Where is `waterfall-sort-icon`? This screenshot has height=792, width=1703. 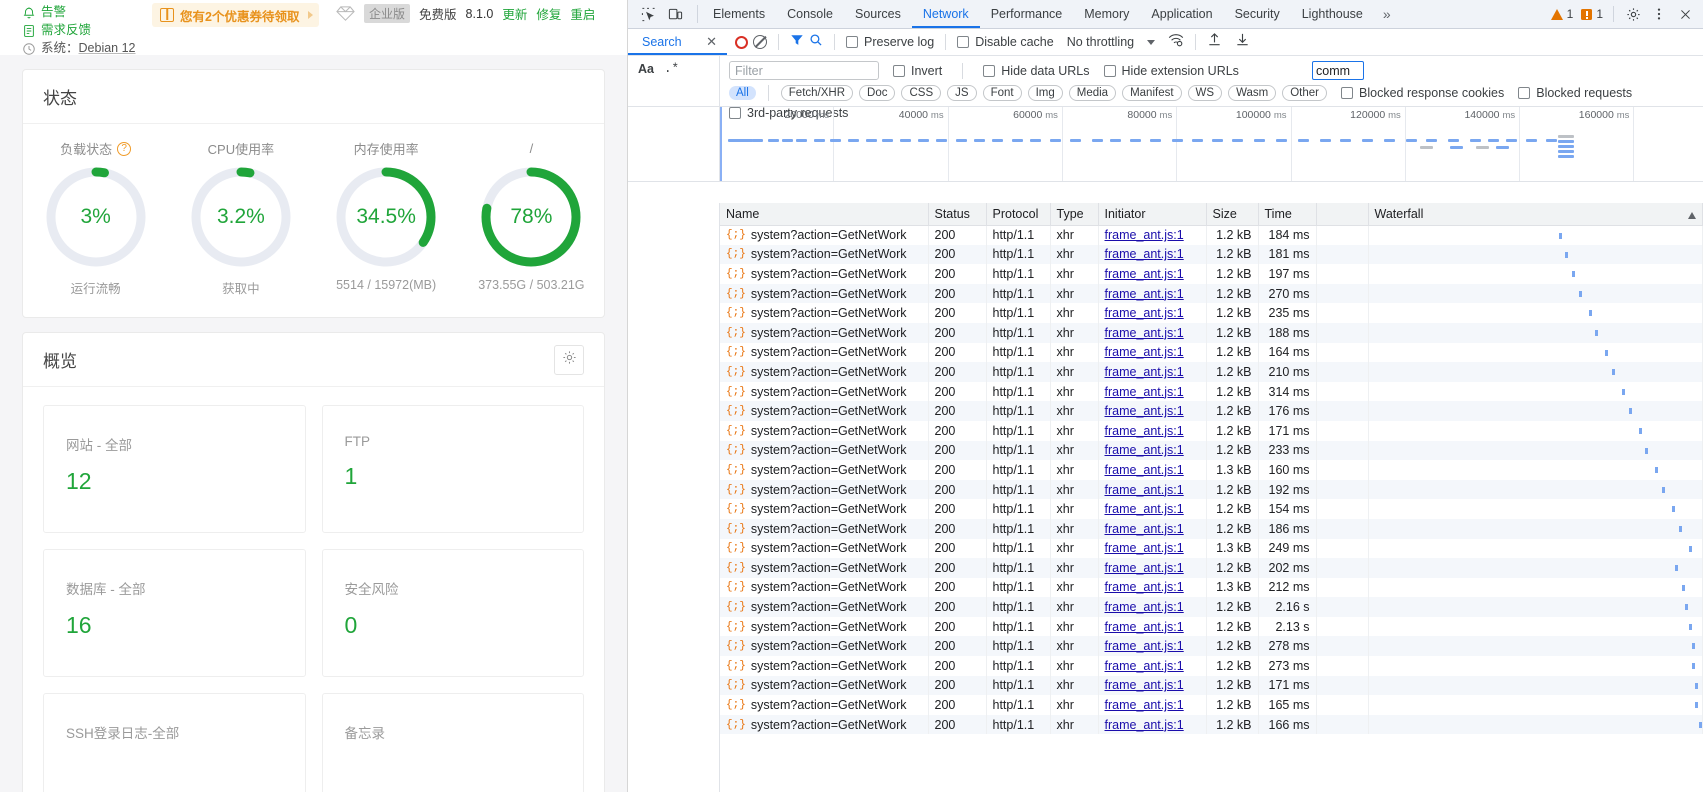 waterfall-sort-icon is located at coordinates (1693, 214).